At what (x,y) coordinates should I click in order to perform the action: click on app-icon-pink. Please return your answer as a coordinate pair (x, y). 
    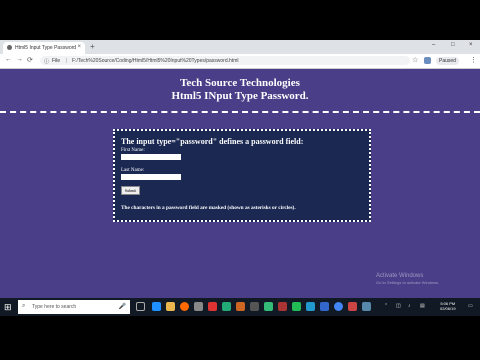
    Looking at the image, I should click on (352, 306).